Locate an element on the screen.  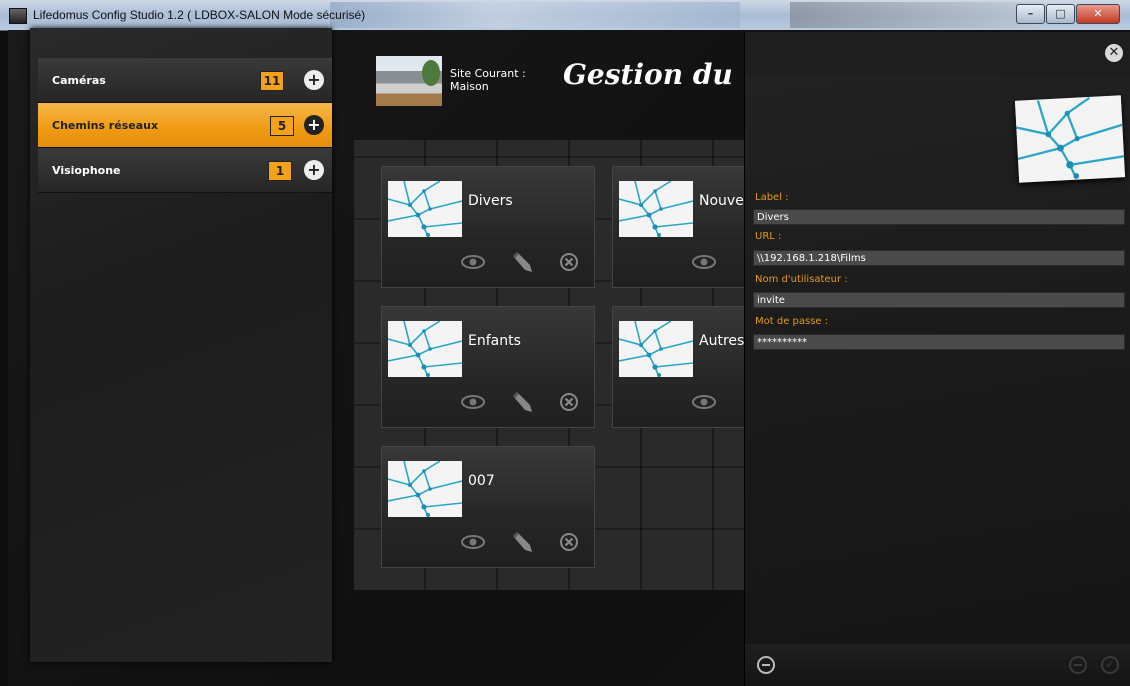
label-field-label: Label : is located at coordinates (772, 197).